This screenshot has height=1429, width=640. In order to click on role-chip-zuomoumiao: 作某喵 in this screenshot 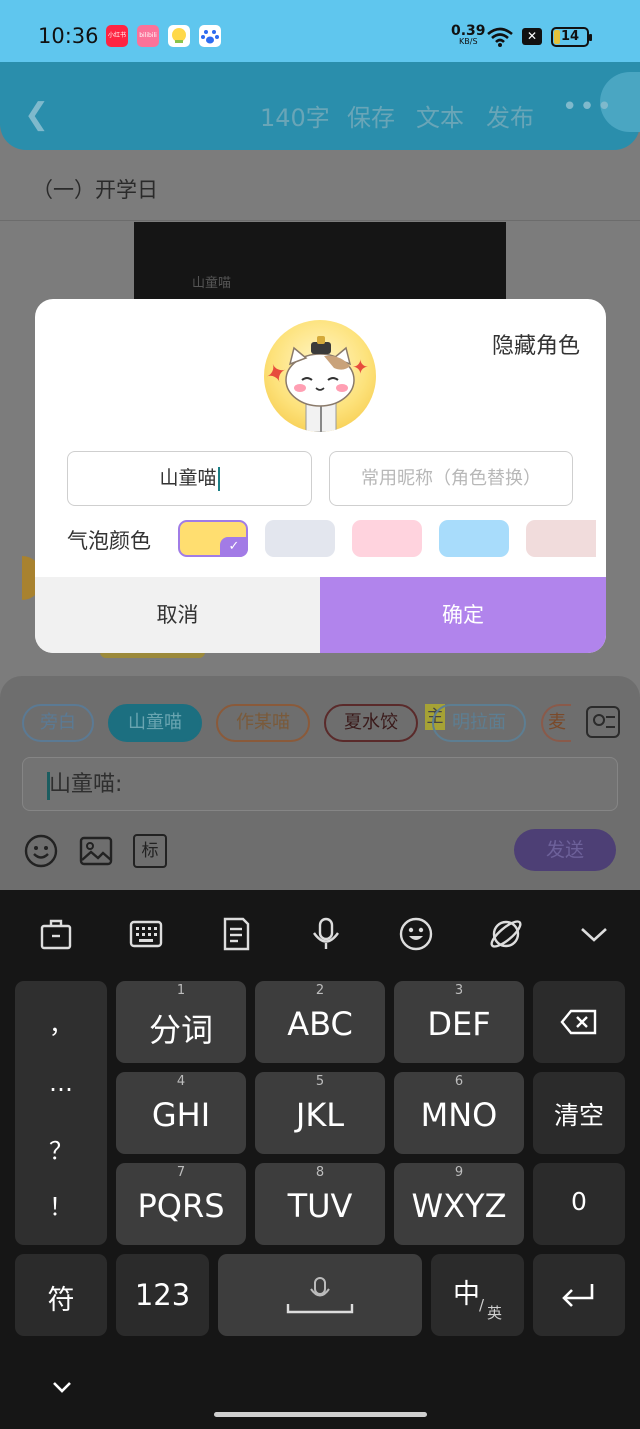, I will do `click(263, 723)`.